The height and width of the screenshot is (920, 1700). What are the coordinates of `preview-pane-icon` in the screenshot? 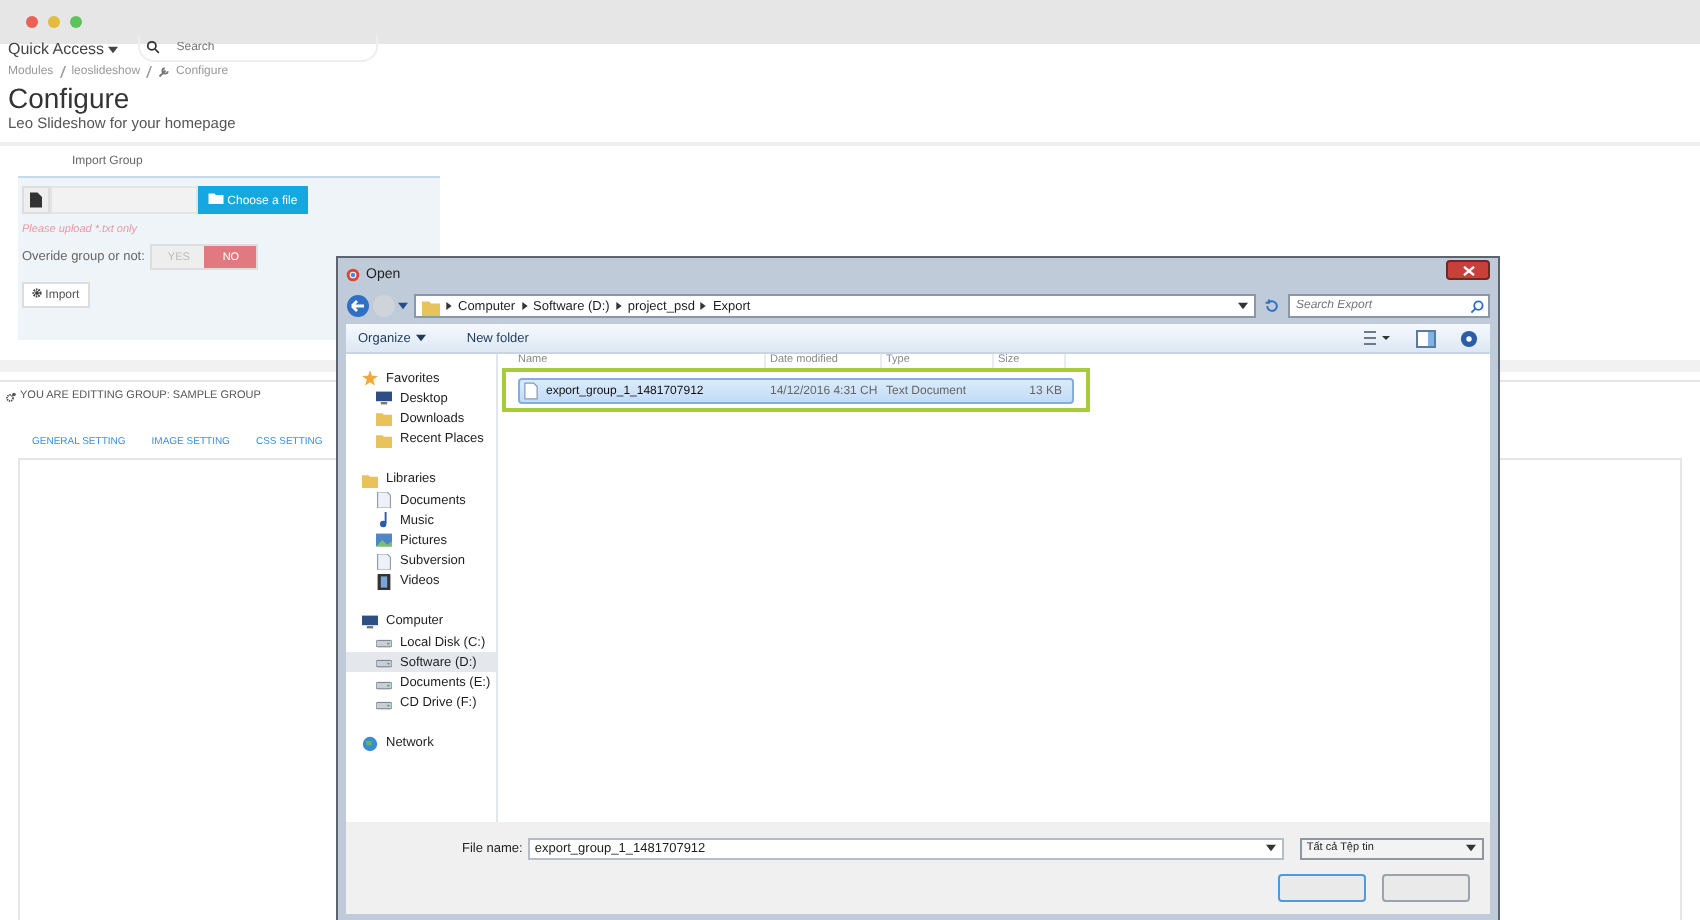 It's located at (1426, 338).